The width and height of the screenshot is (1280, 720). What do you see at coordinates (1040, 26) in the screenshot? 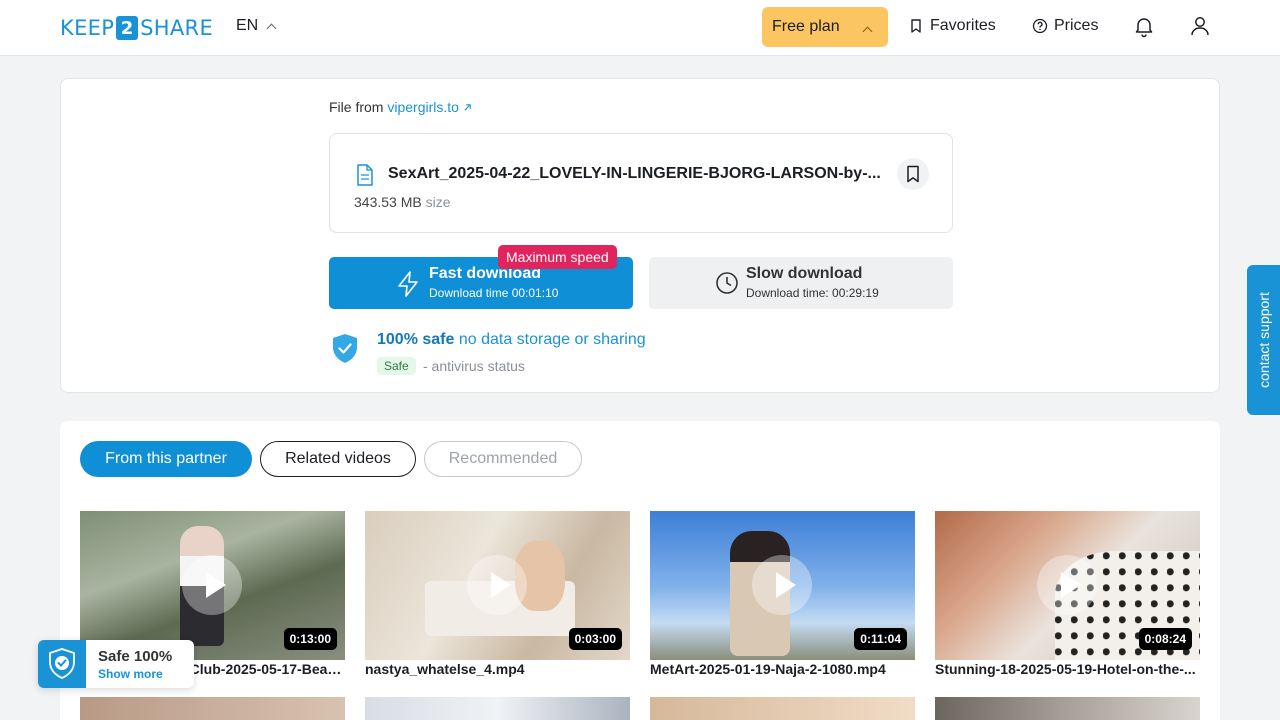
I see `help-circle-icon` at bounding box center [1040, 26].